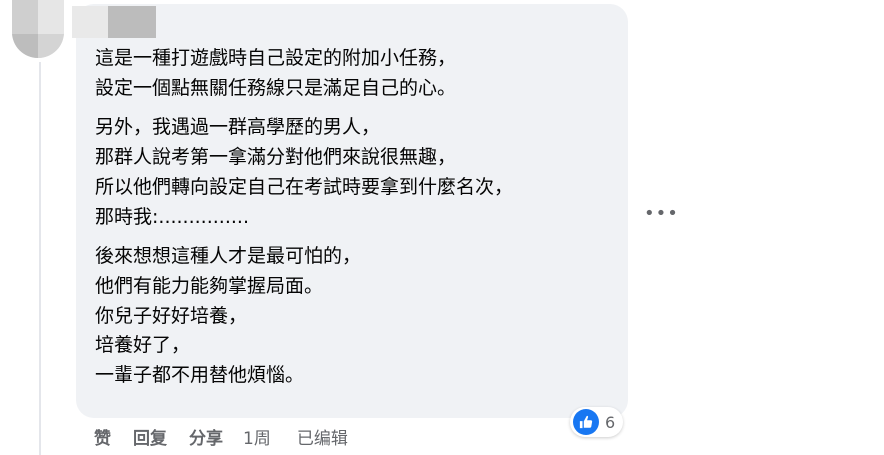 The width and height of the screenshot is (884, 455). What do you see at coordinates (171, 315) in the screenshot?
I see `comment-line: 你兒子好好培養，` at bounding box center [171, 315].